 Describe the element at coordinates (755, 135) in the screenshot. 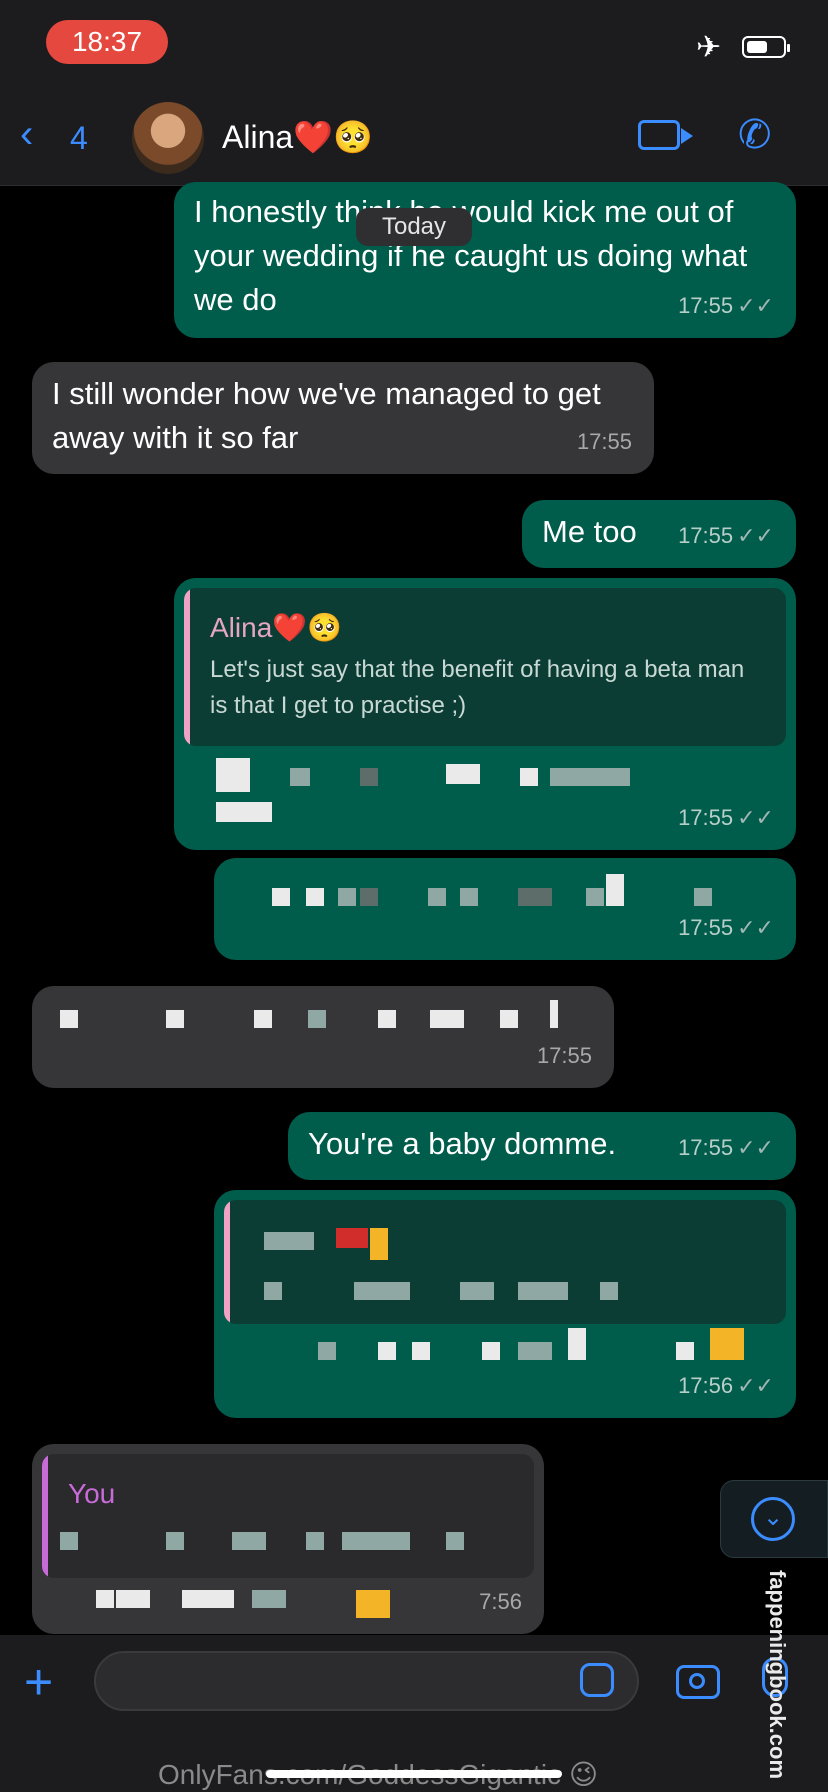

I see `phone-call-icon: ✆` at that location.